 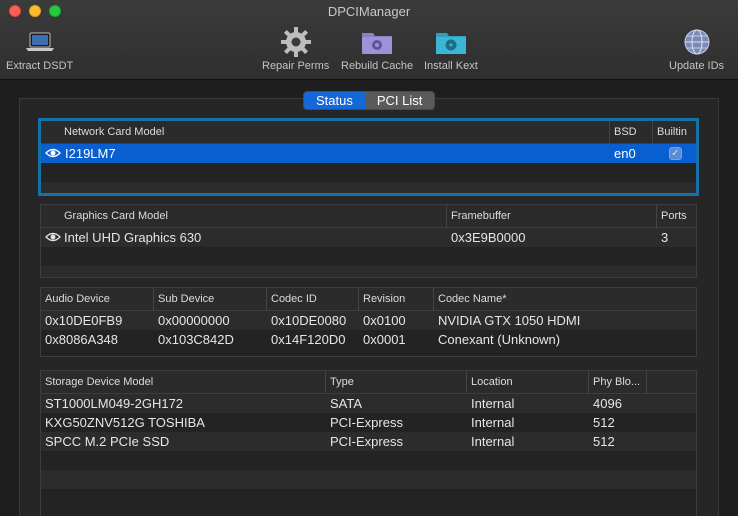 What do you see at coordinates (313, 299) in the screenshot?
I see `audio-col-codec: Codec ID` at bounding box center [313, 299].